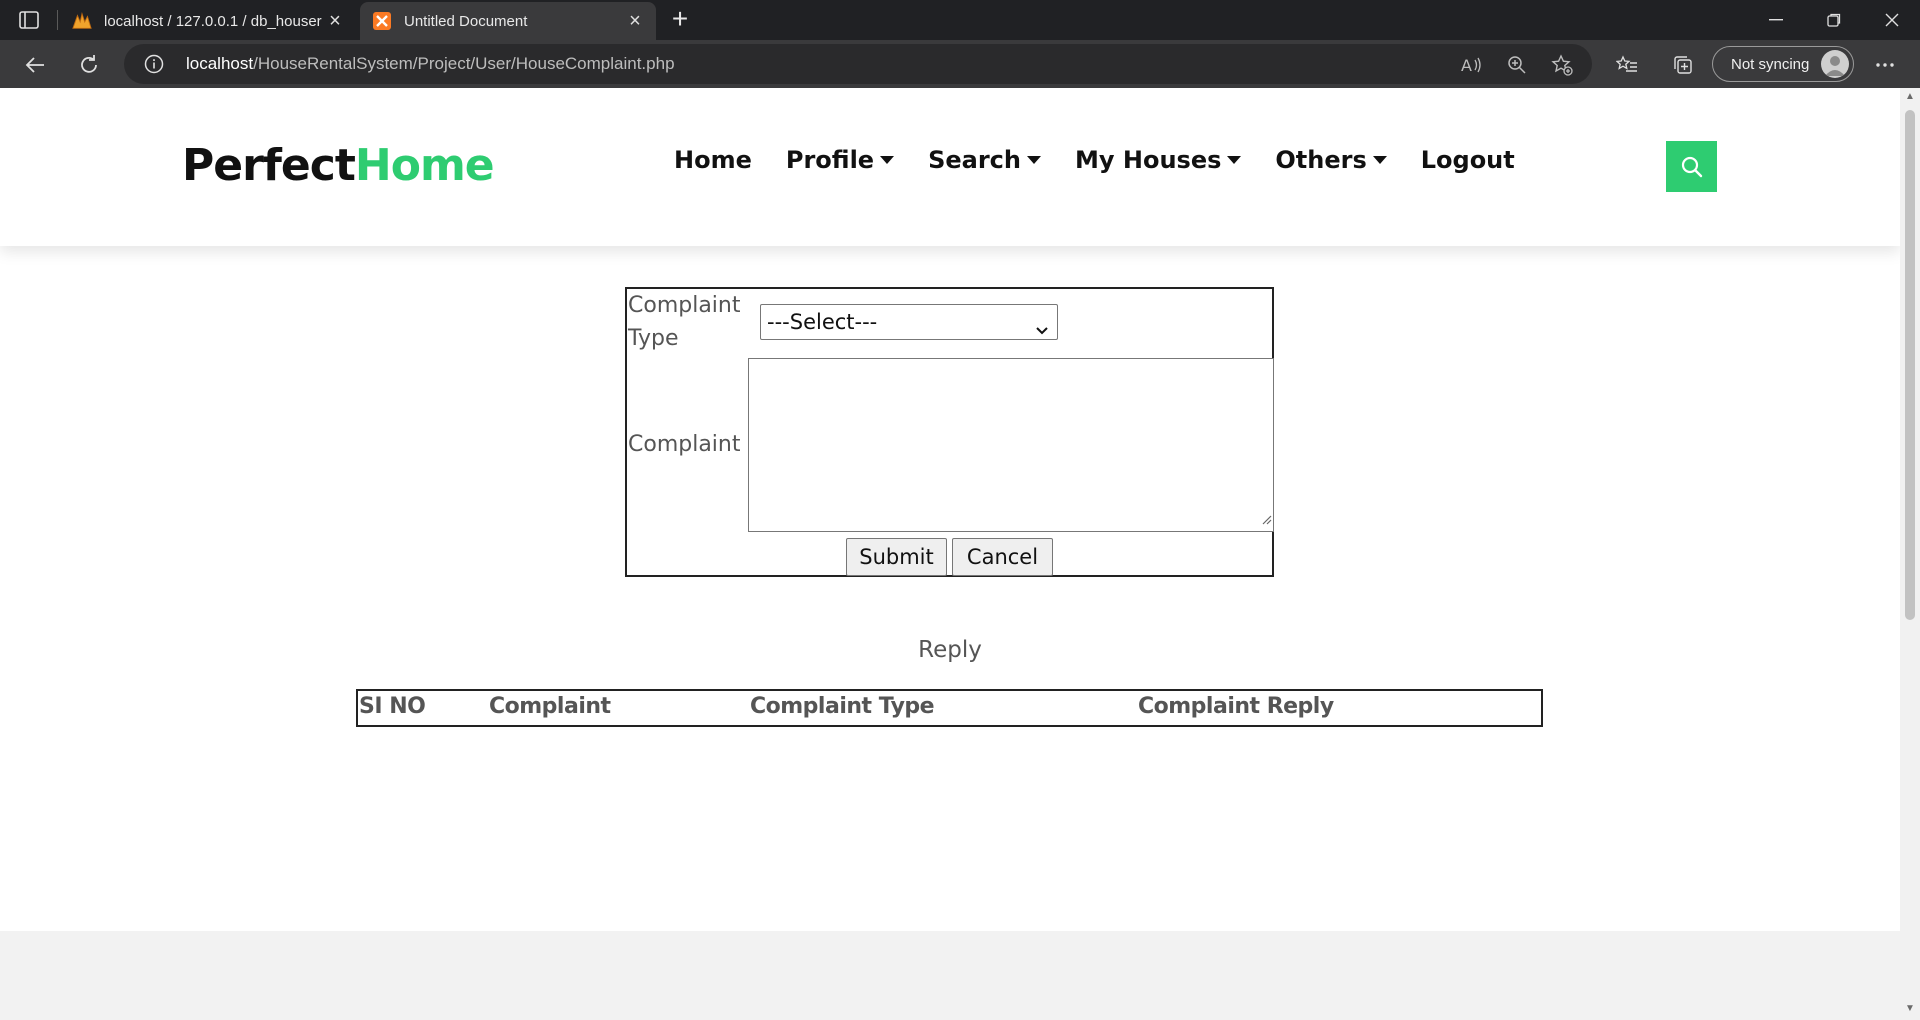  I want to click on complaint-type-select: ---Select---, so click(909, 322).